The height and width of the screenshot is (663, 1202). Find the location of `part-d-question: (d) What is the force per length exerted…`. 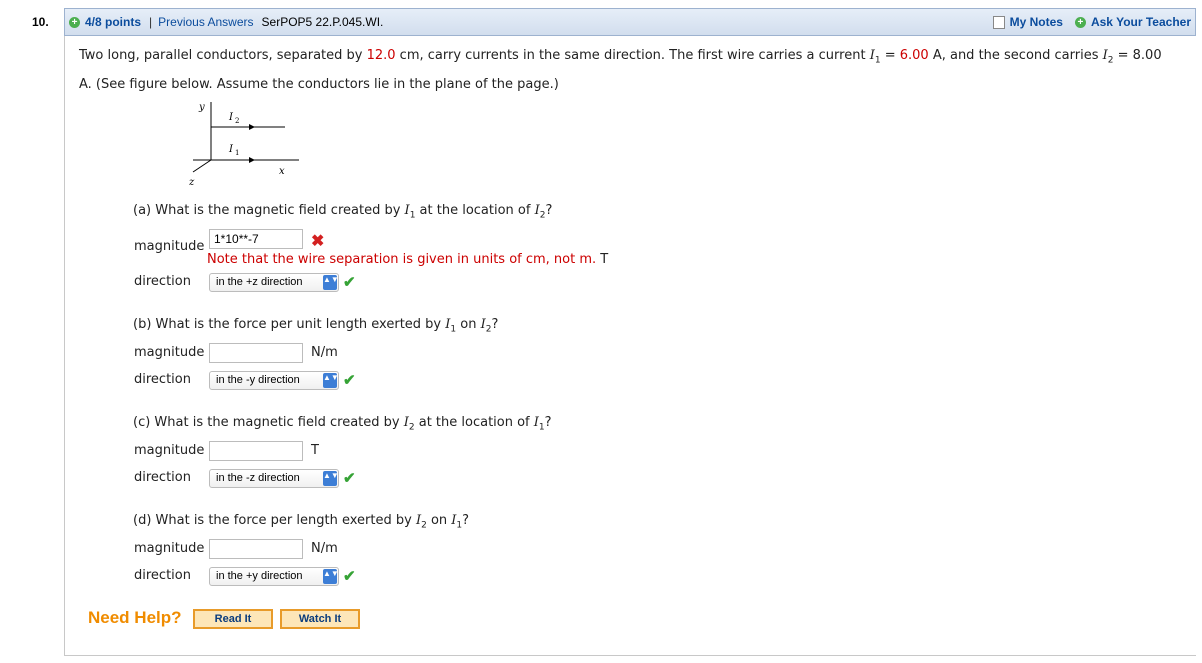

part-d-question: (d) What is the force per length exerted… is located at coordinates (301, 522).